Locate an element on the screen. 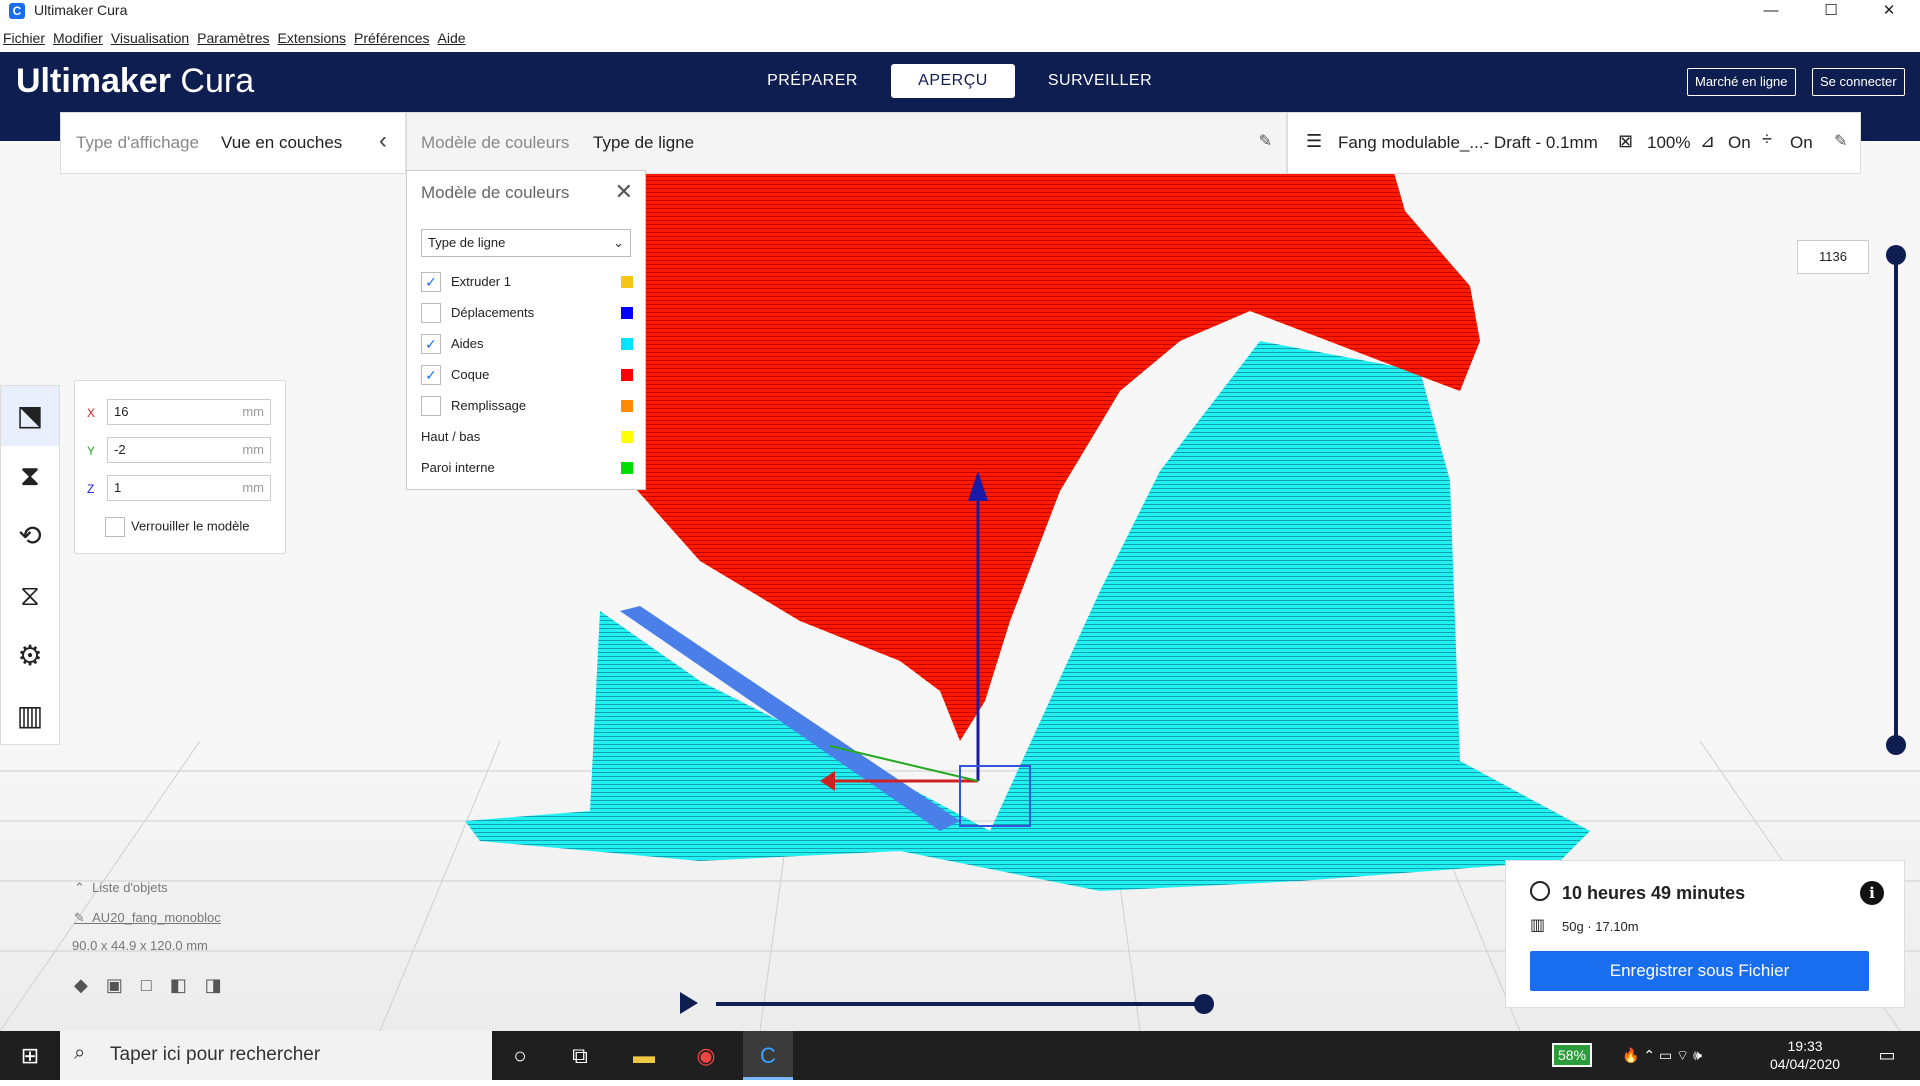 The height and width of the screenshot is (1086, 1920). close-icon: ✕ is located at coordinates (624, 192).